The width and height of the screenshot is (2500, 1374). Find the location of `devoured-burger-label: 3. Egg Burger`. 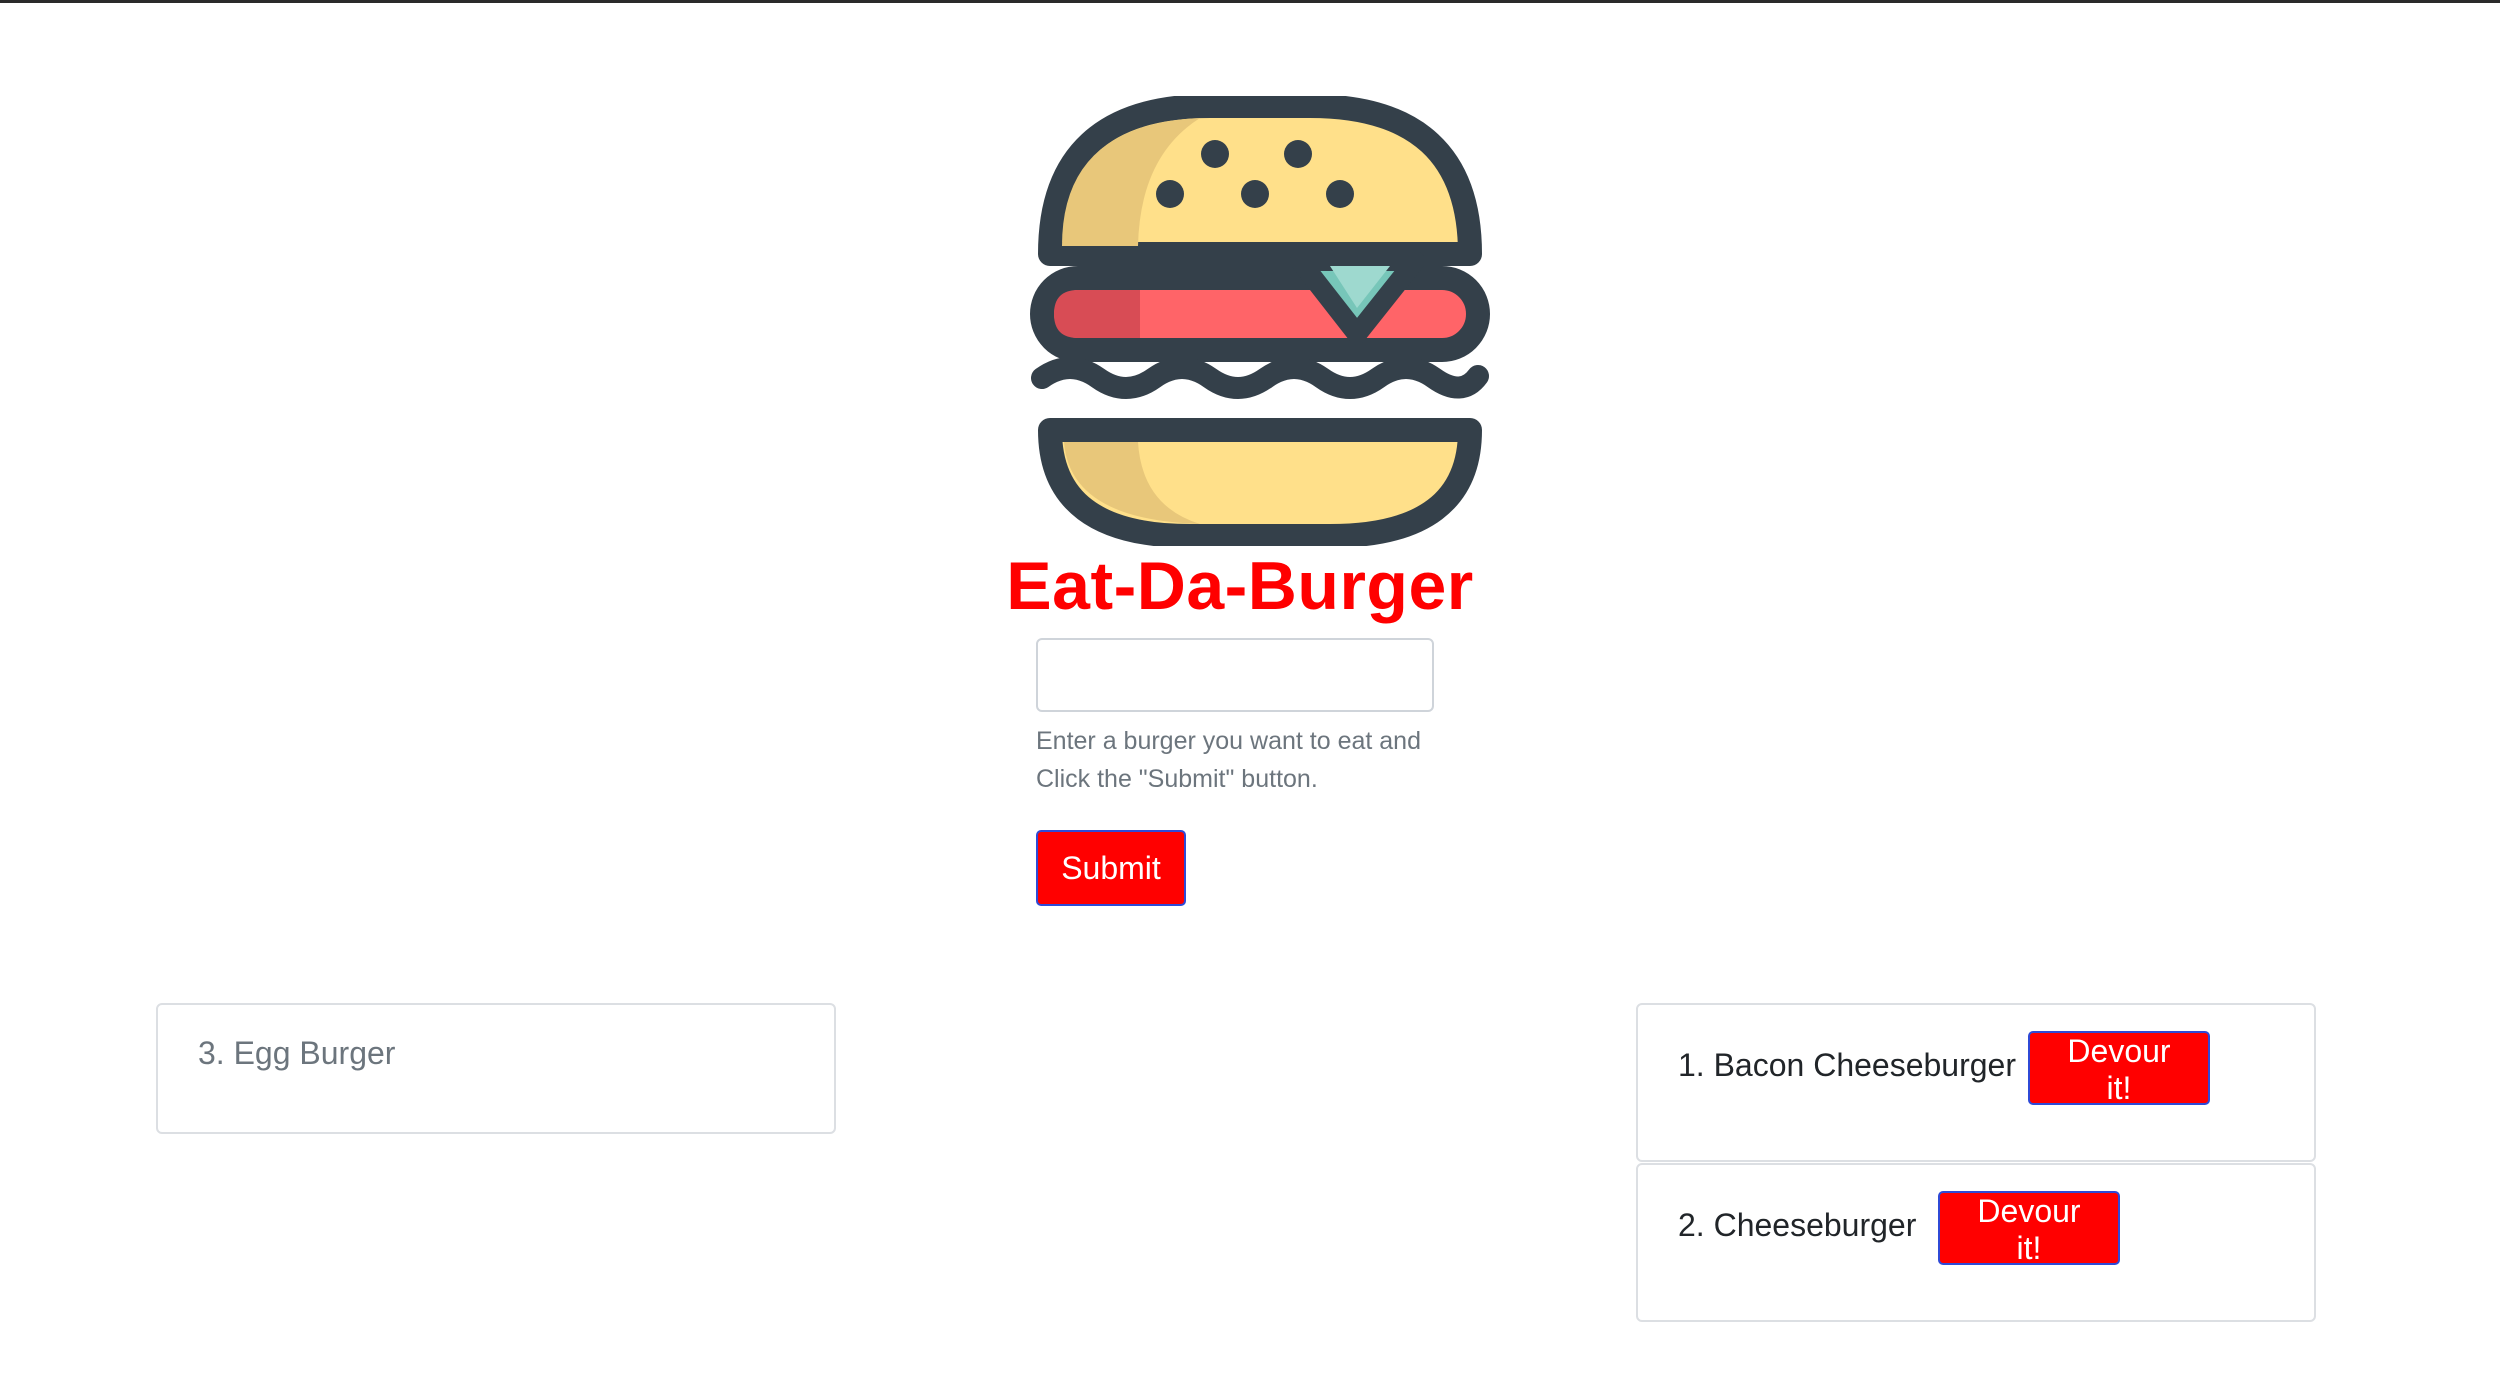

devoured-burger-label: 3. Egg Burger is located at coordinates (297, 1053).